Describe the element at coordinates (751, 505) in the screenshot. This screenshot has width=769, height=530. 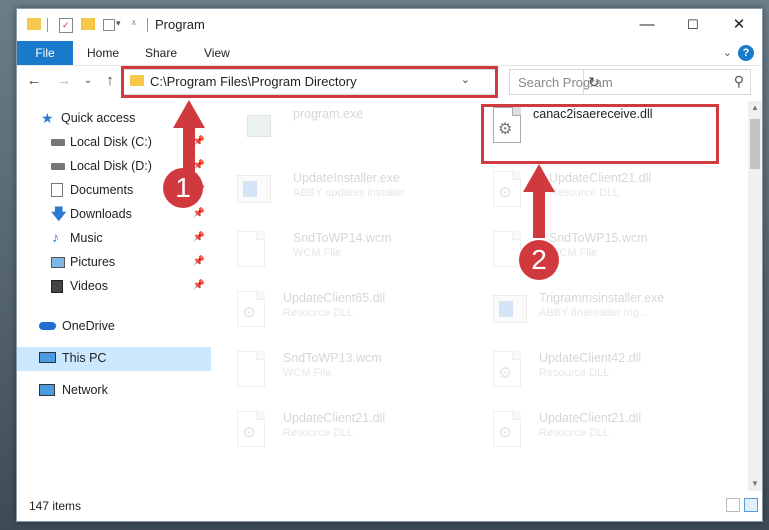
I see `large-icons-view-icon` at that location.